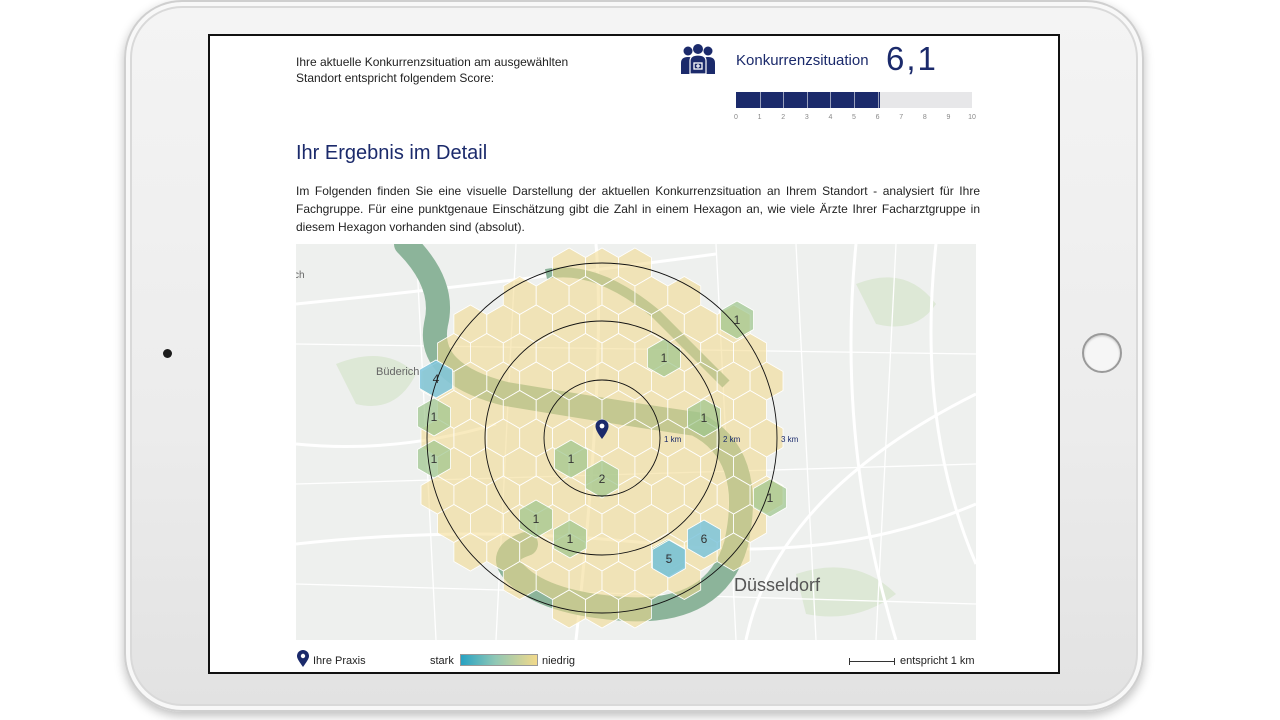  What do you see at coordinates (790, 439) in the screenshot?
I see `ring-label-3km: 3 km` at bounding box center [790, 439].